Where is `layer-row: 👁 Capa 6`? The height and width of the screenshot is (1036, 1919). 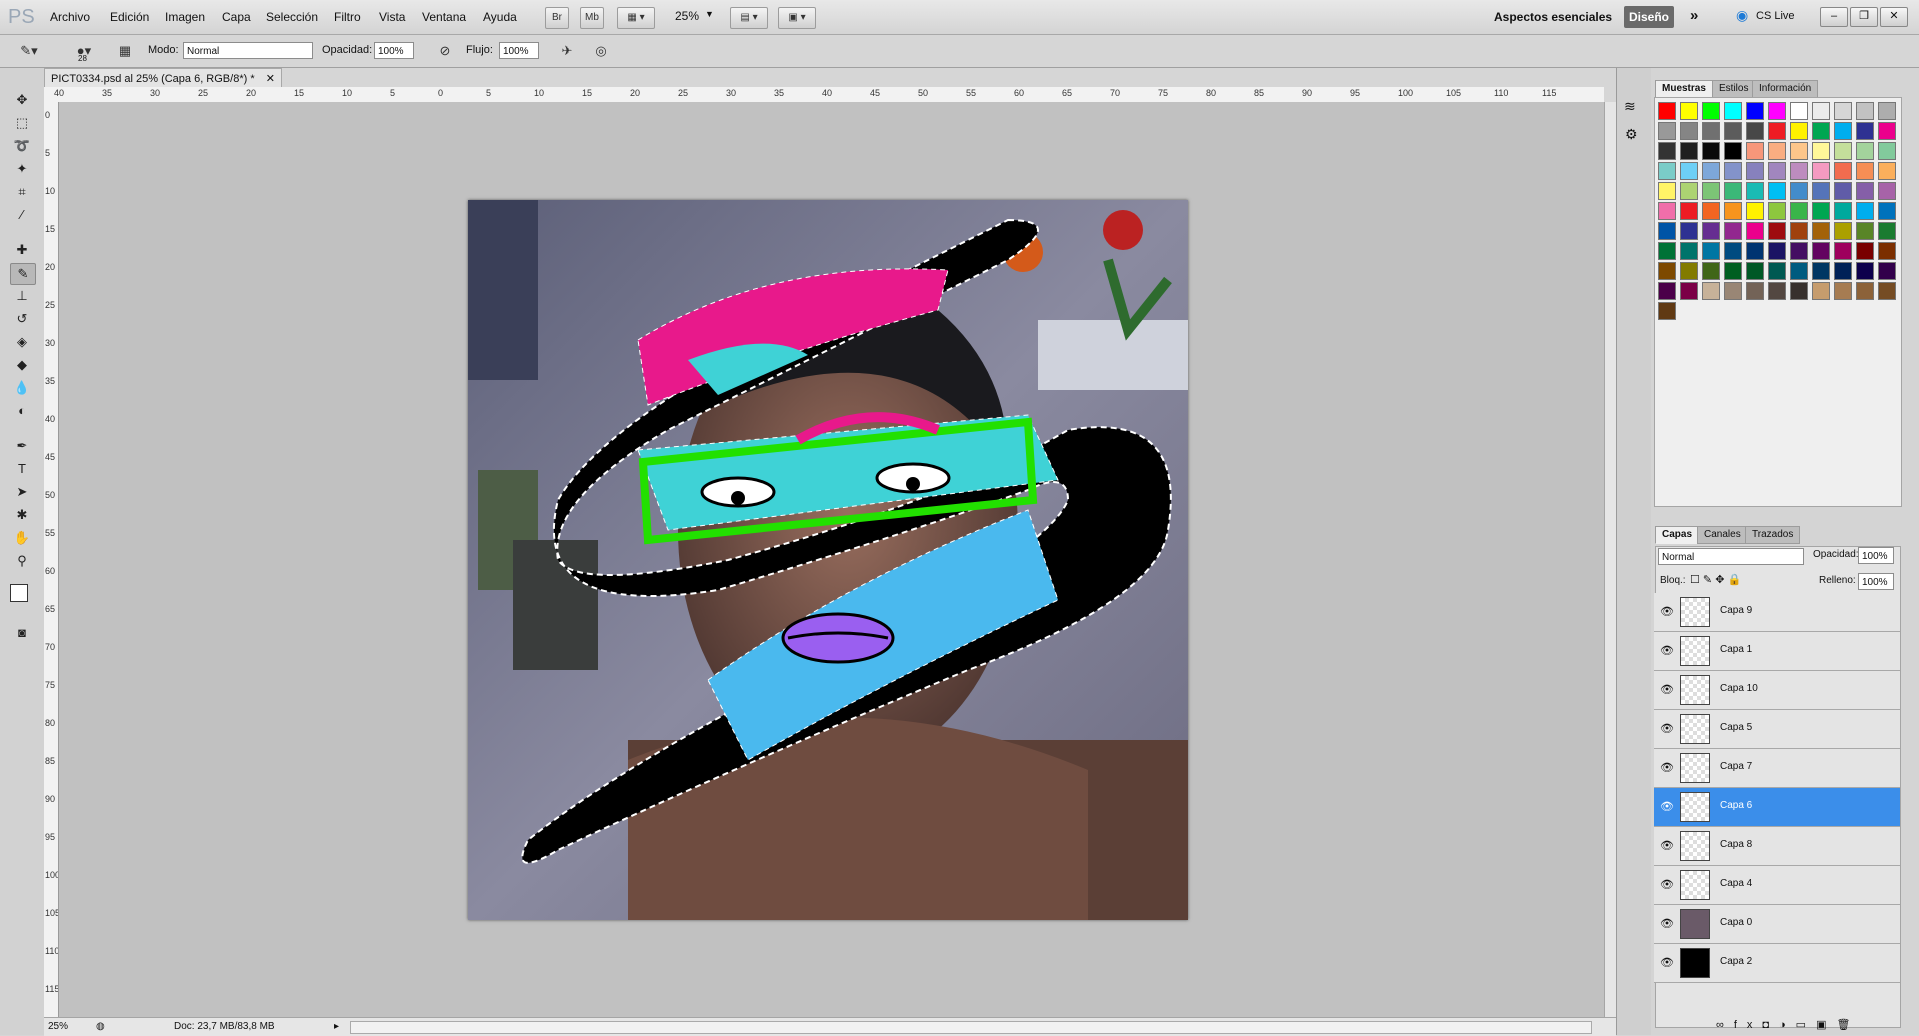 layer-row: 👁 Capa 6 is located at coordinates (1777, 807).